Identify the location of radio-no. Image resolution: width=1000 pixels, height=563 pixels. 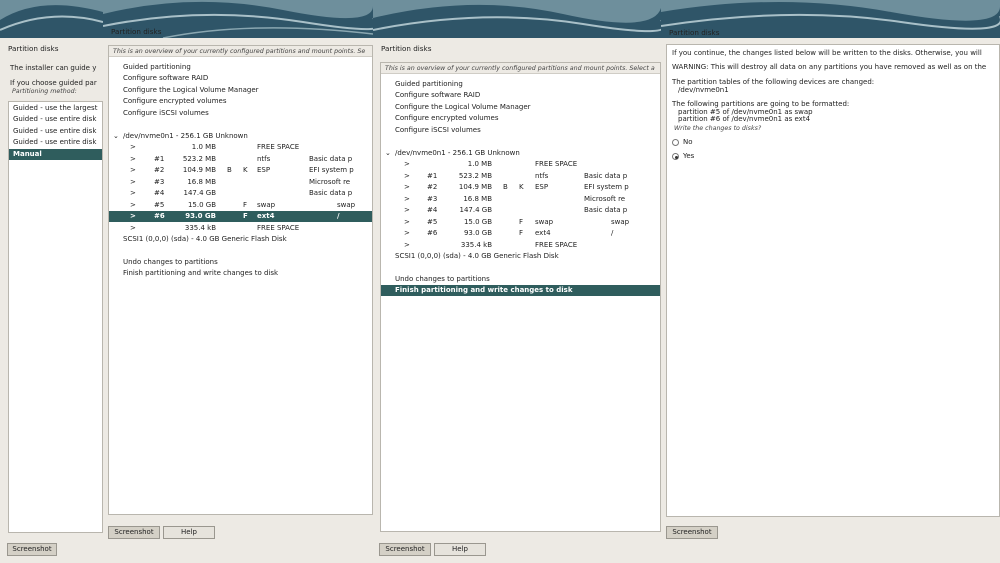
(675, 142).